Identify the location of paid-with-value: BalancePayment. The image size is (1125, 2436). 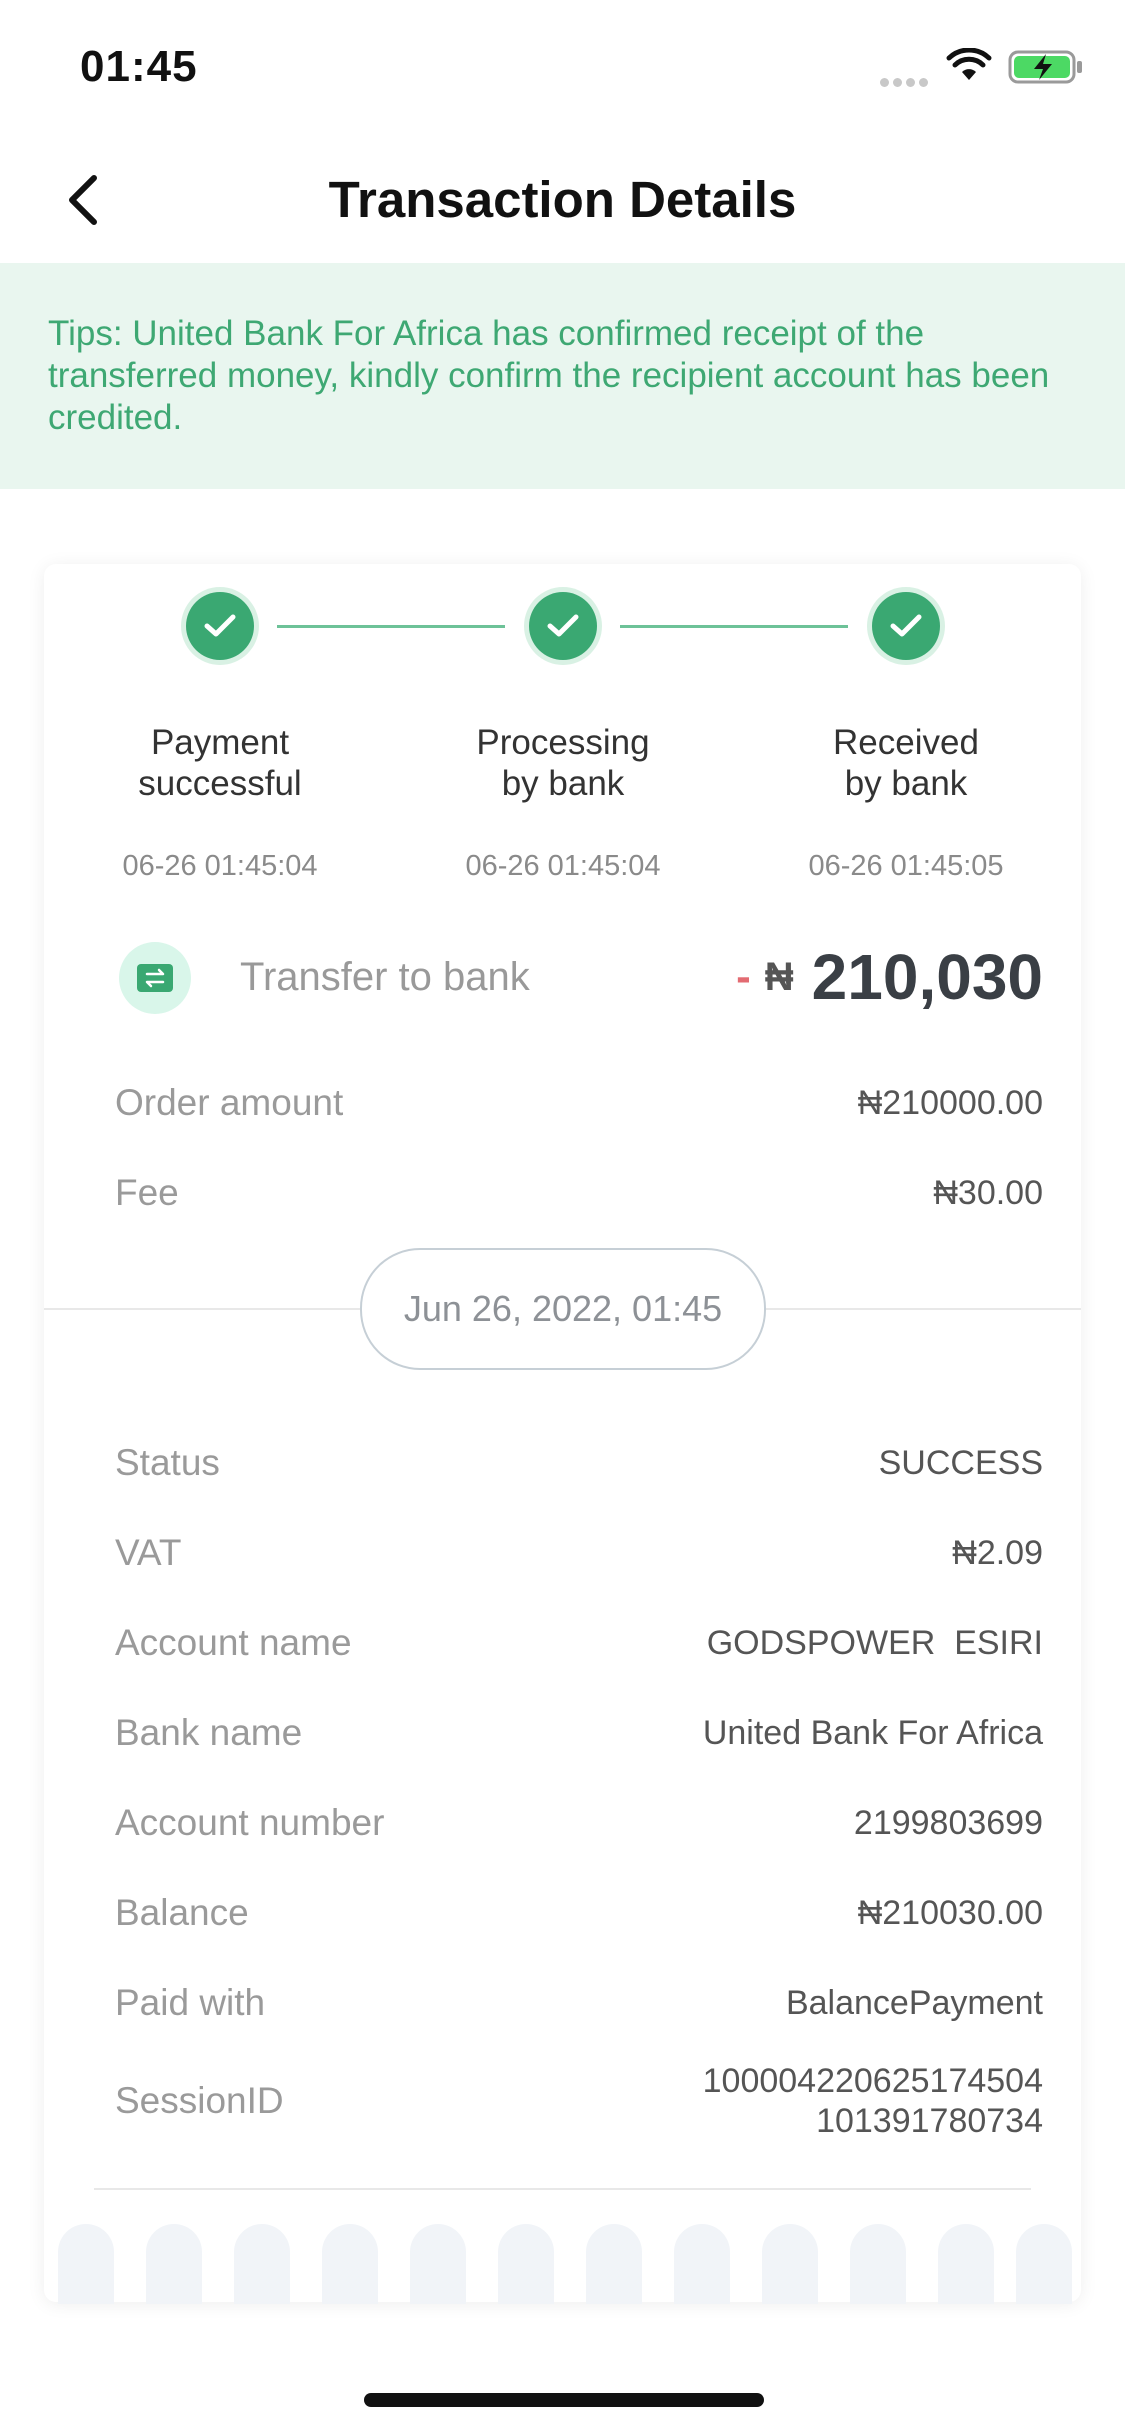
(914, 2002).